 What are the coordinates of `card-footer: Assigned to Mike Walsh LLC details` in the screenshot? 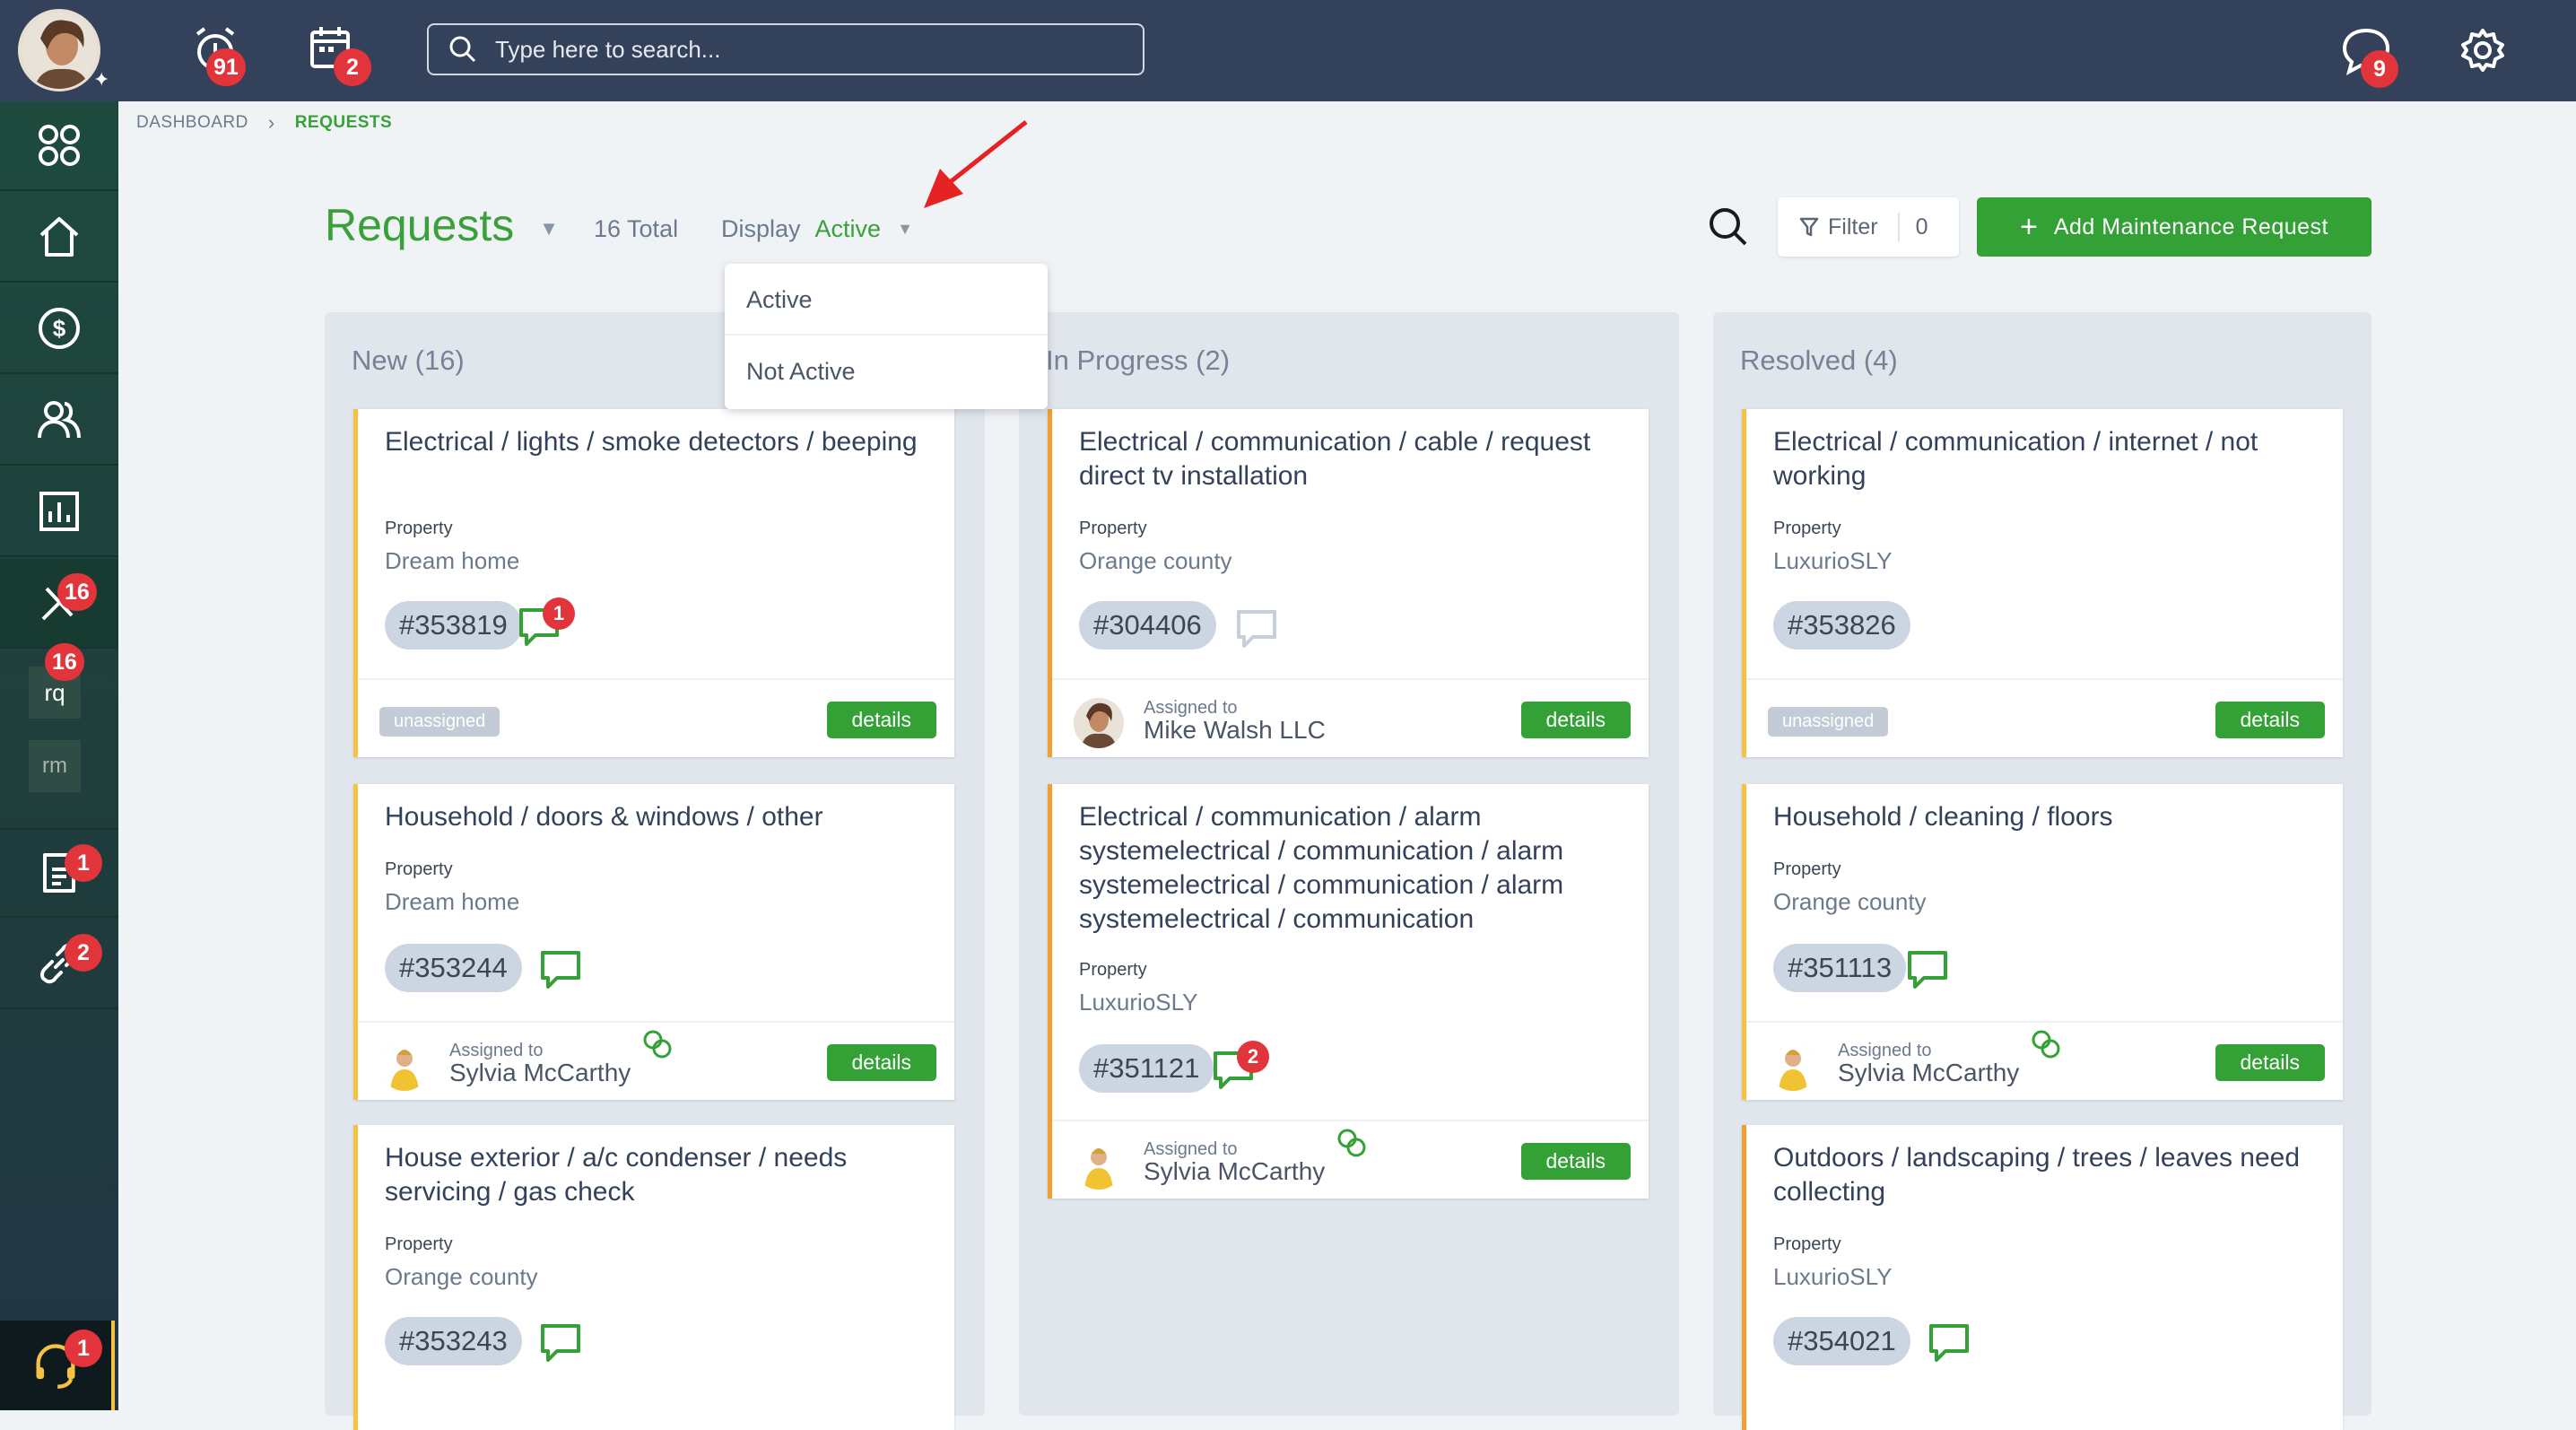 It's located at (1350, 717).